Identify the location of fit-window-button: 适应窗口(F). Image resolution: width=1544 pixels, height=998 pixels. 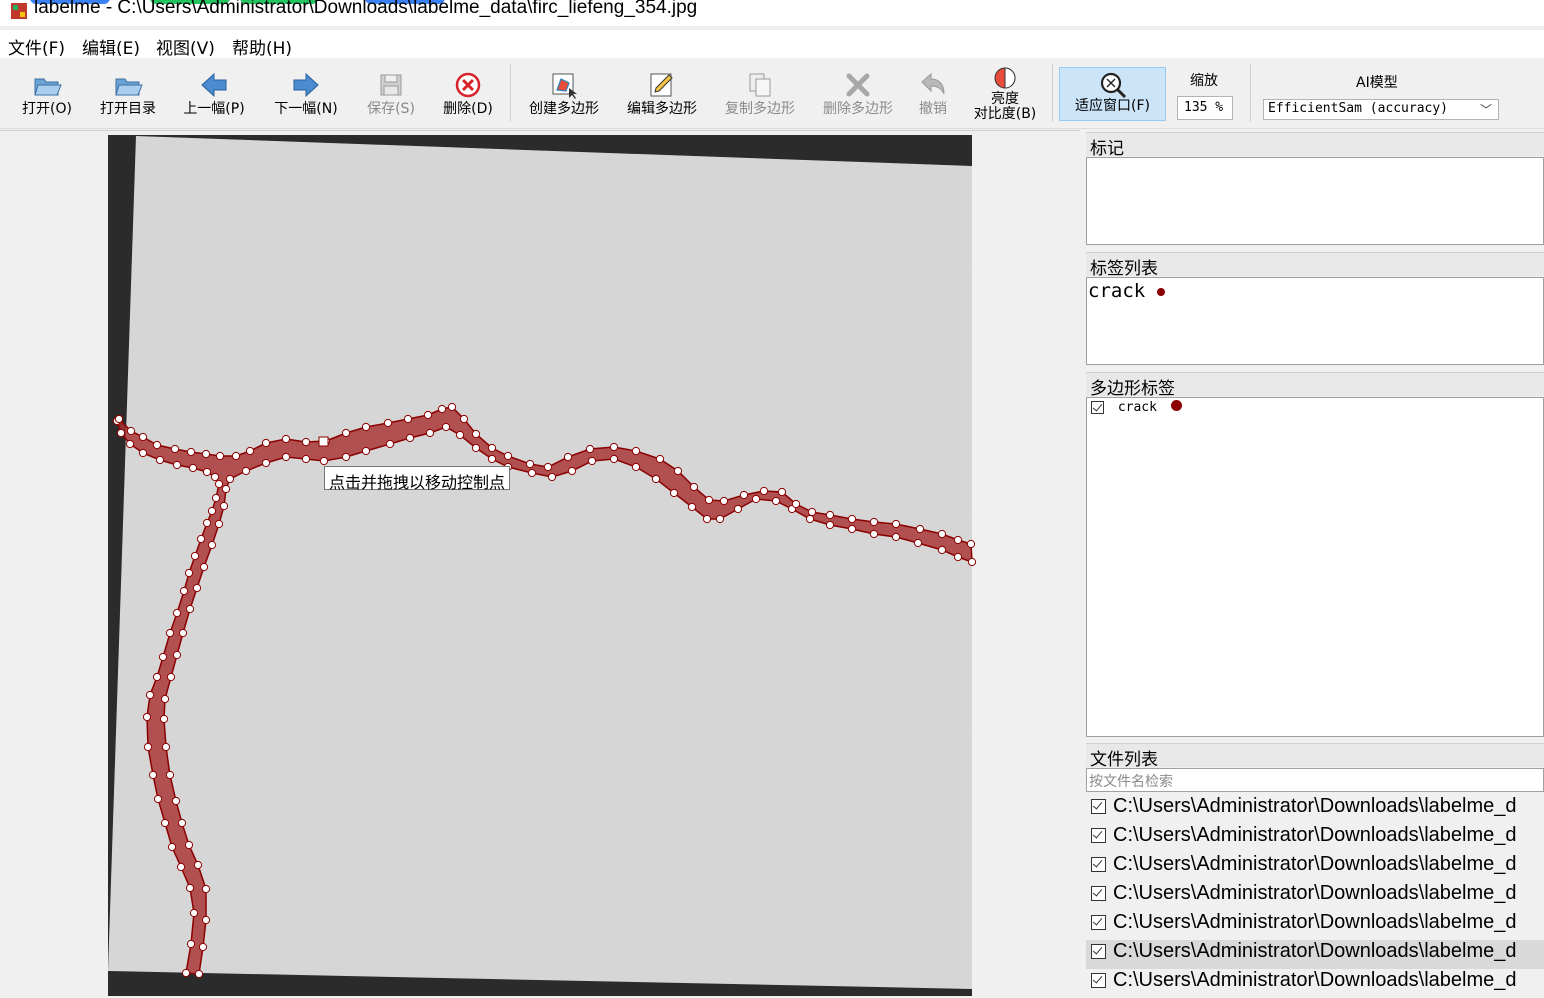
(1112, 94).